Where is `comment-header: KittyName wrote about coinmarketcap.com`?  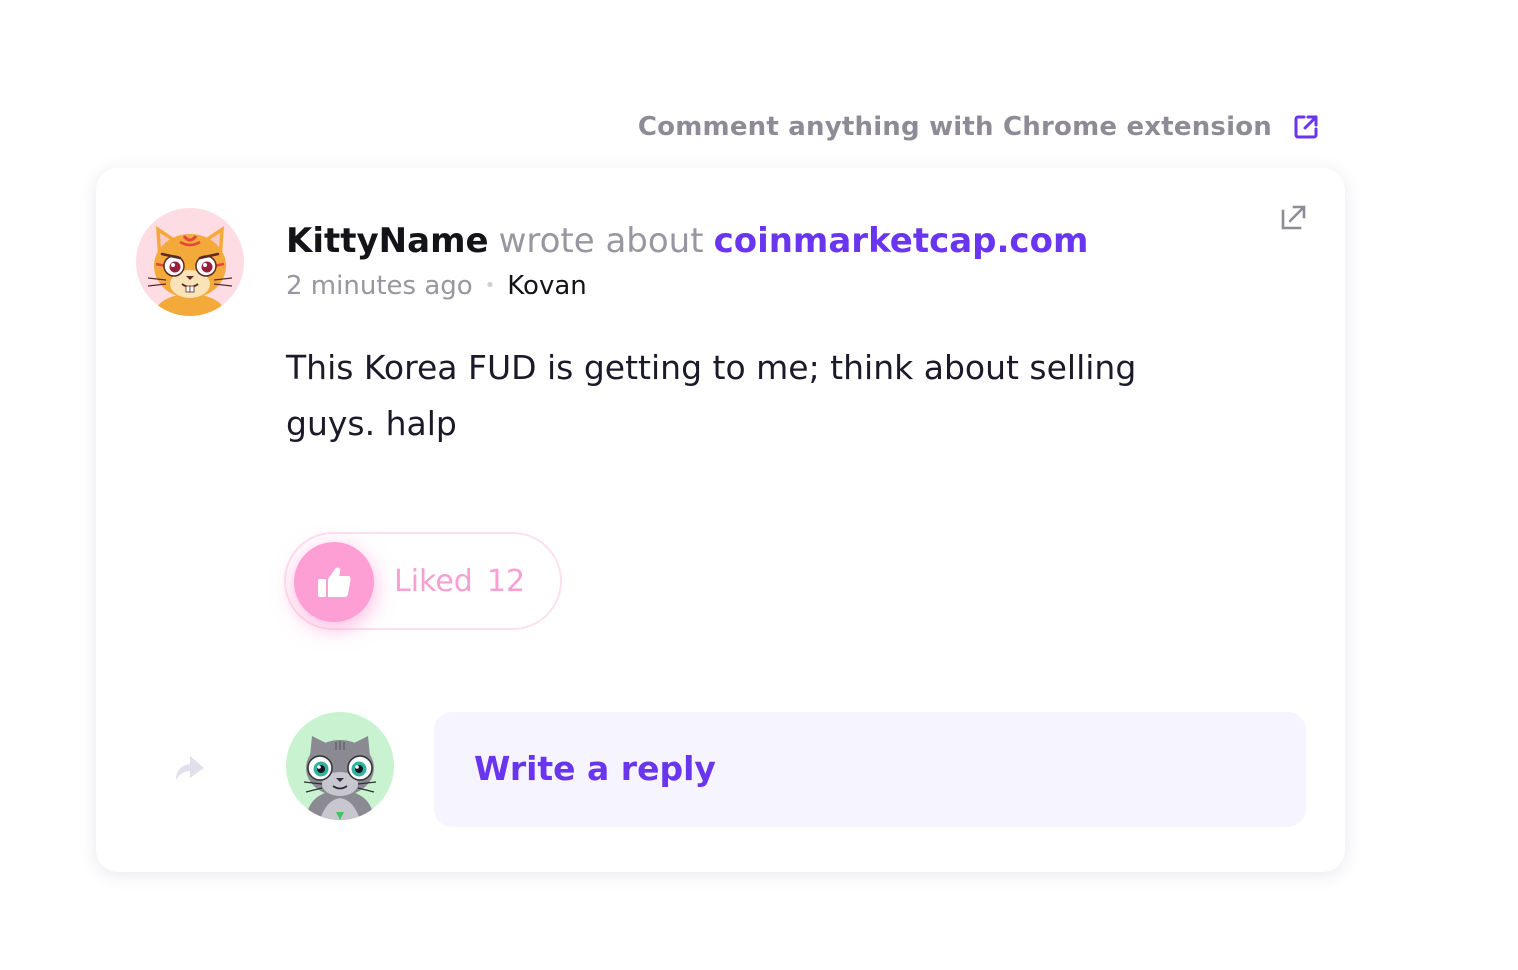 comment-header: KittyName wrote about coinmarketcap.com is located at coordinates (687, 241).